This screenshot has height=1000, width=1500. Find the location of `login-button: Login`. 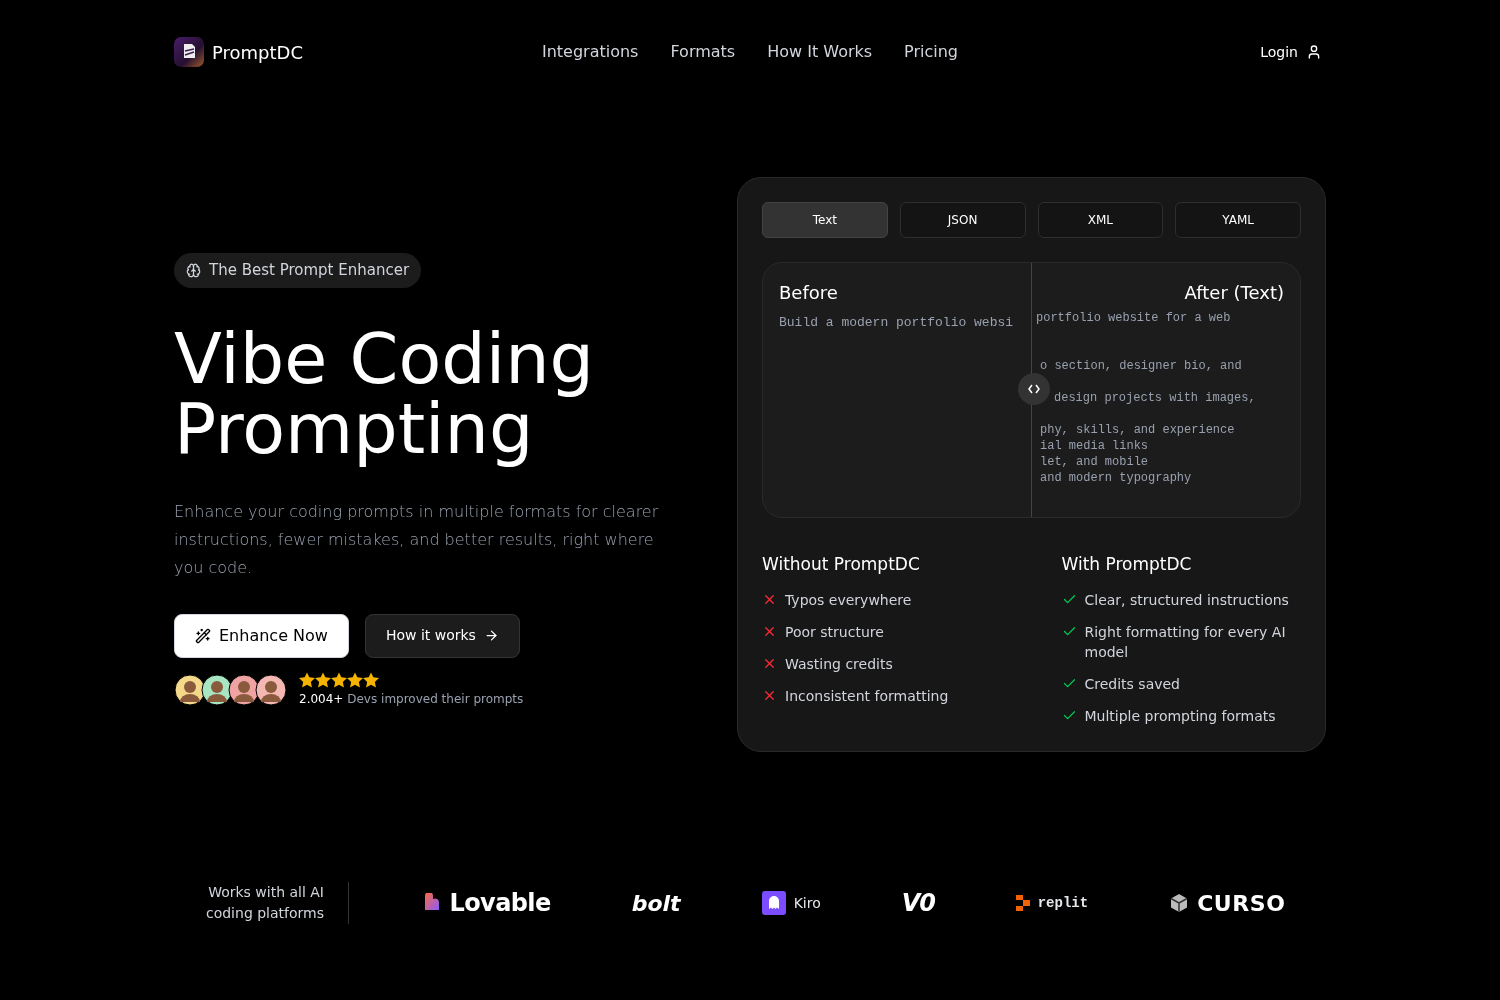

login-button: Login is located at coordinates (1293, 52).